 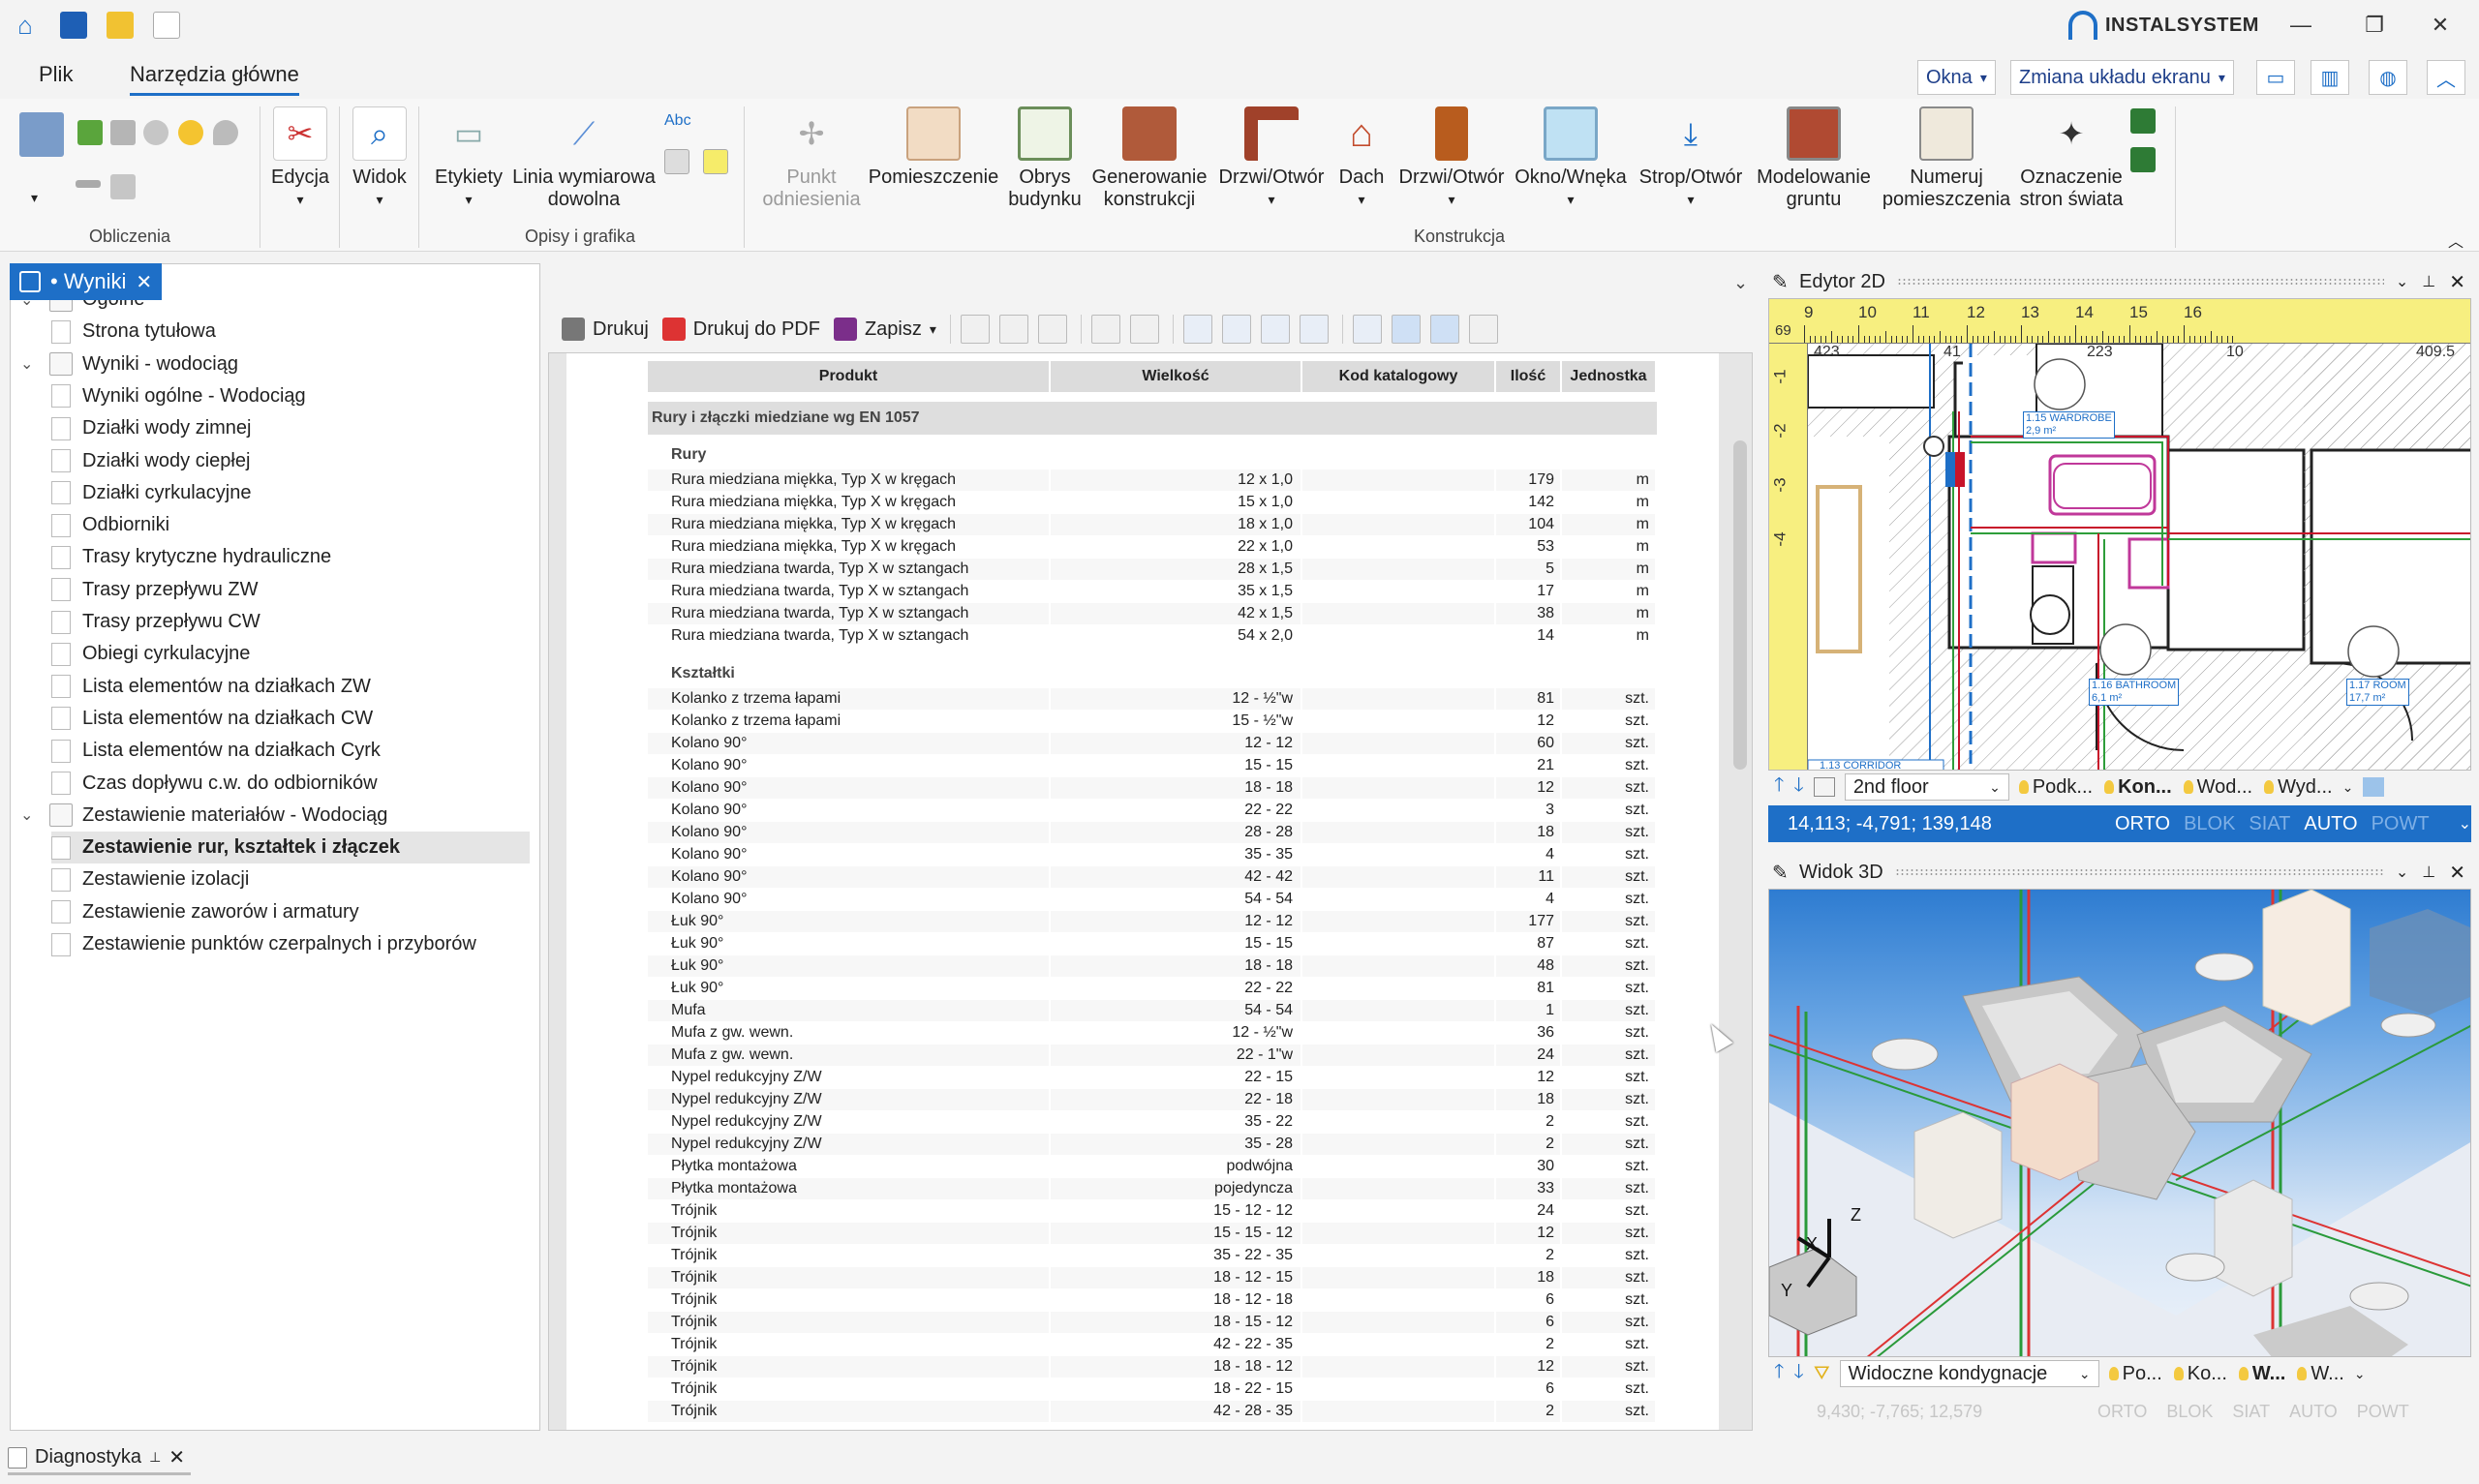 I want to click on tree-item: Zestawienie zaworów i armatury, so click(x=290, y=912).